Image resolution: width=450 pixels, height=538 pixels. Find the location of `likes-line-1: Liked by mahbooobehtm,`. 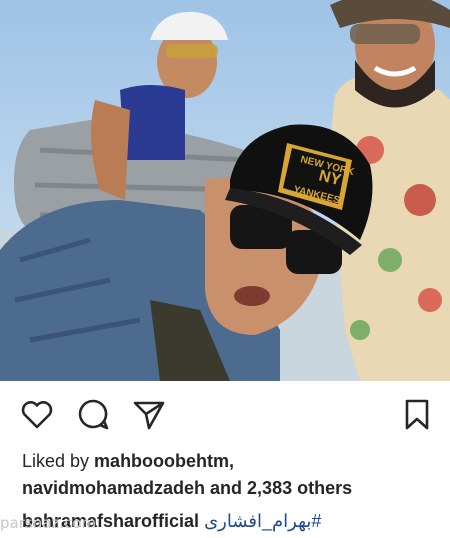

likes-line-1: Liked by mahbooobehtm, is located at coordinates (232, 461).